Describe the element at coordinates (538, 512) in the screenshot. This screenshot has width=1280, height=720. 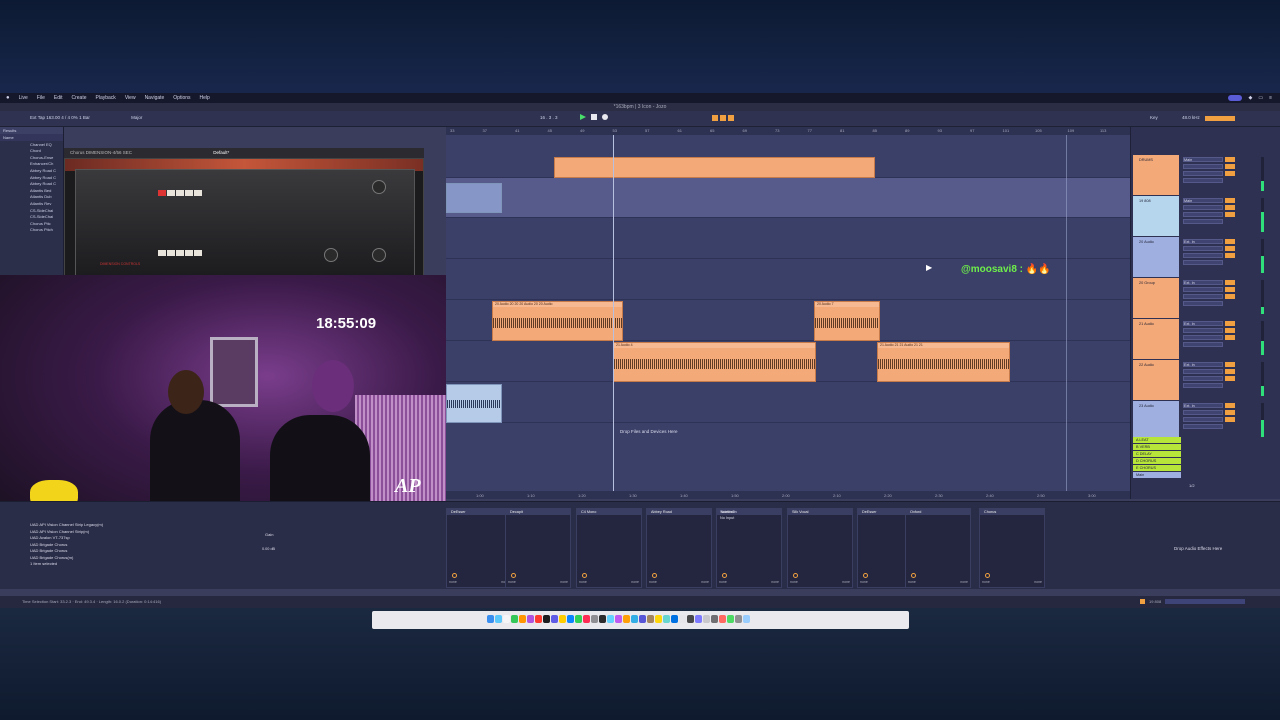
I see `device-title: Decapit` at that location.